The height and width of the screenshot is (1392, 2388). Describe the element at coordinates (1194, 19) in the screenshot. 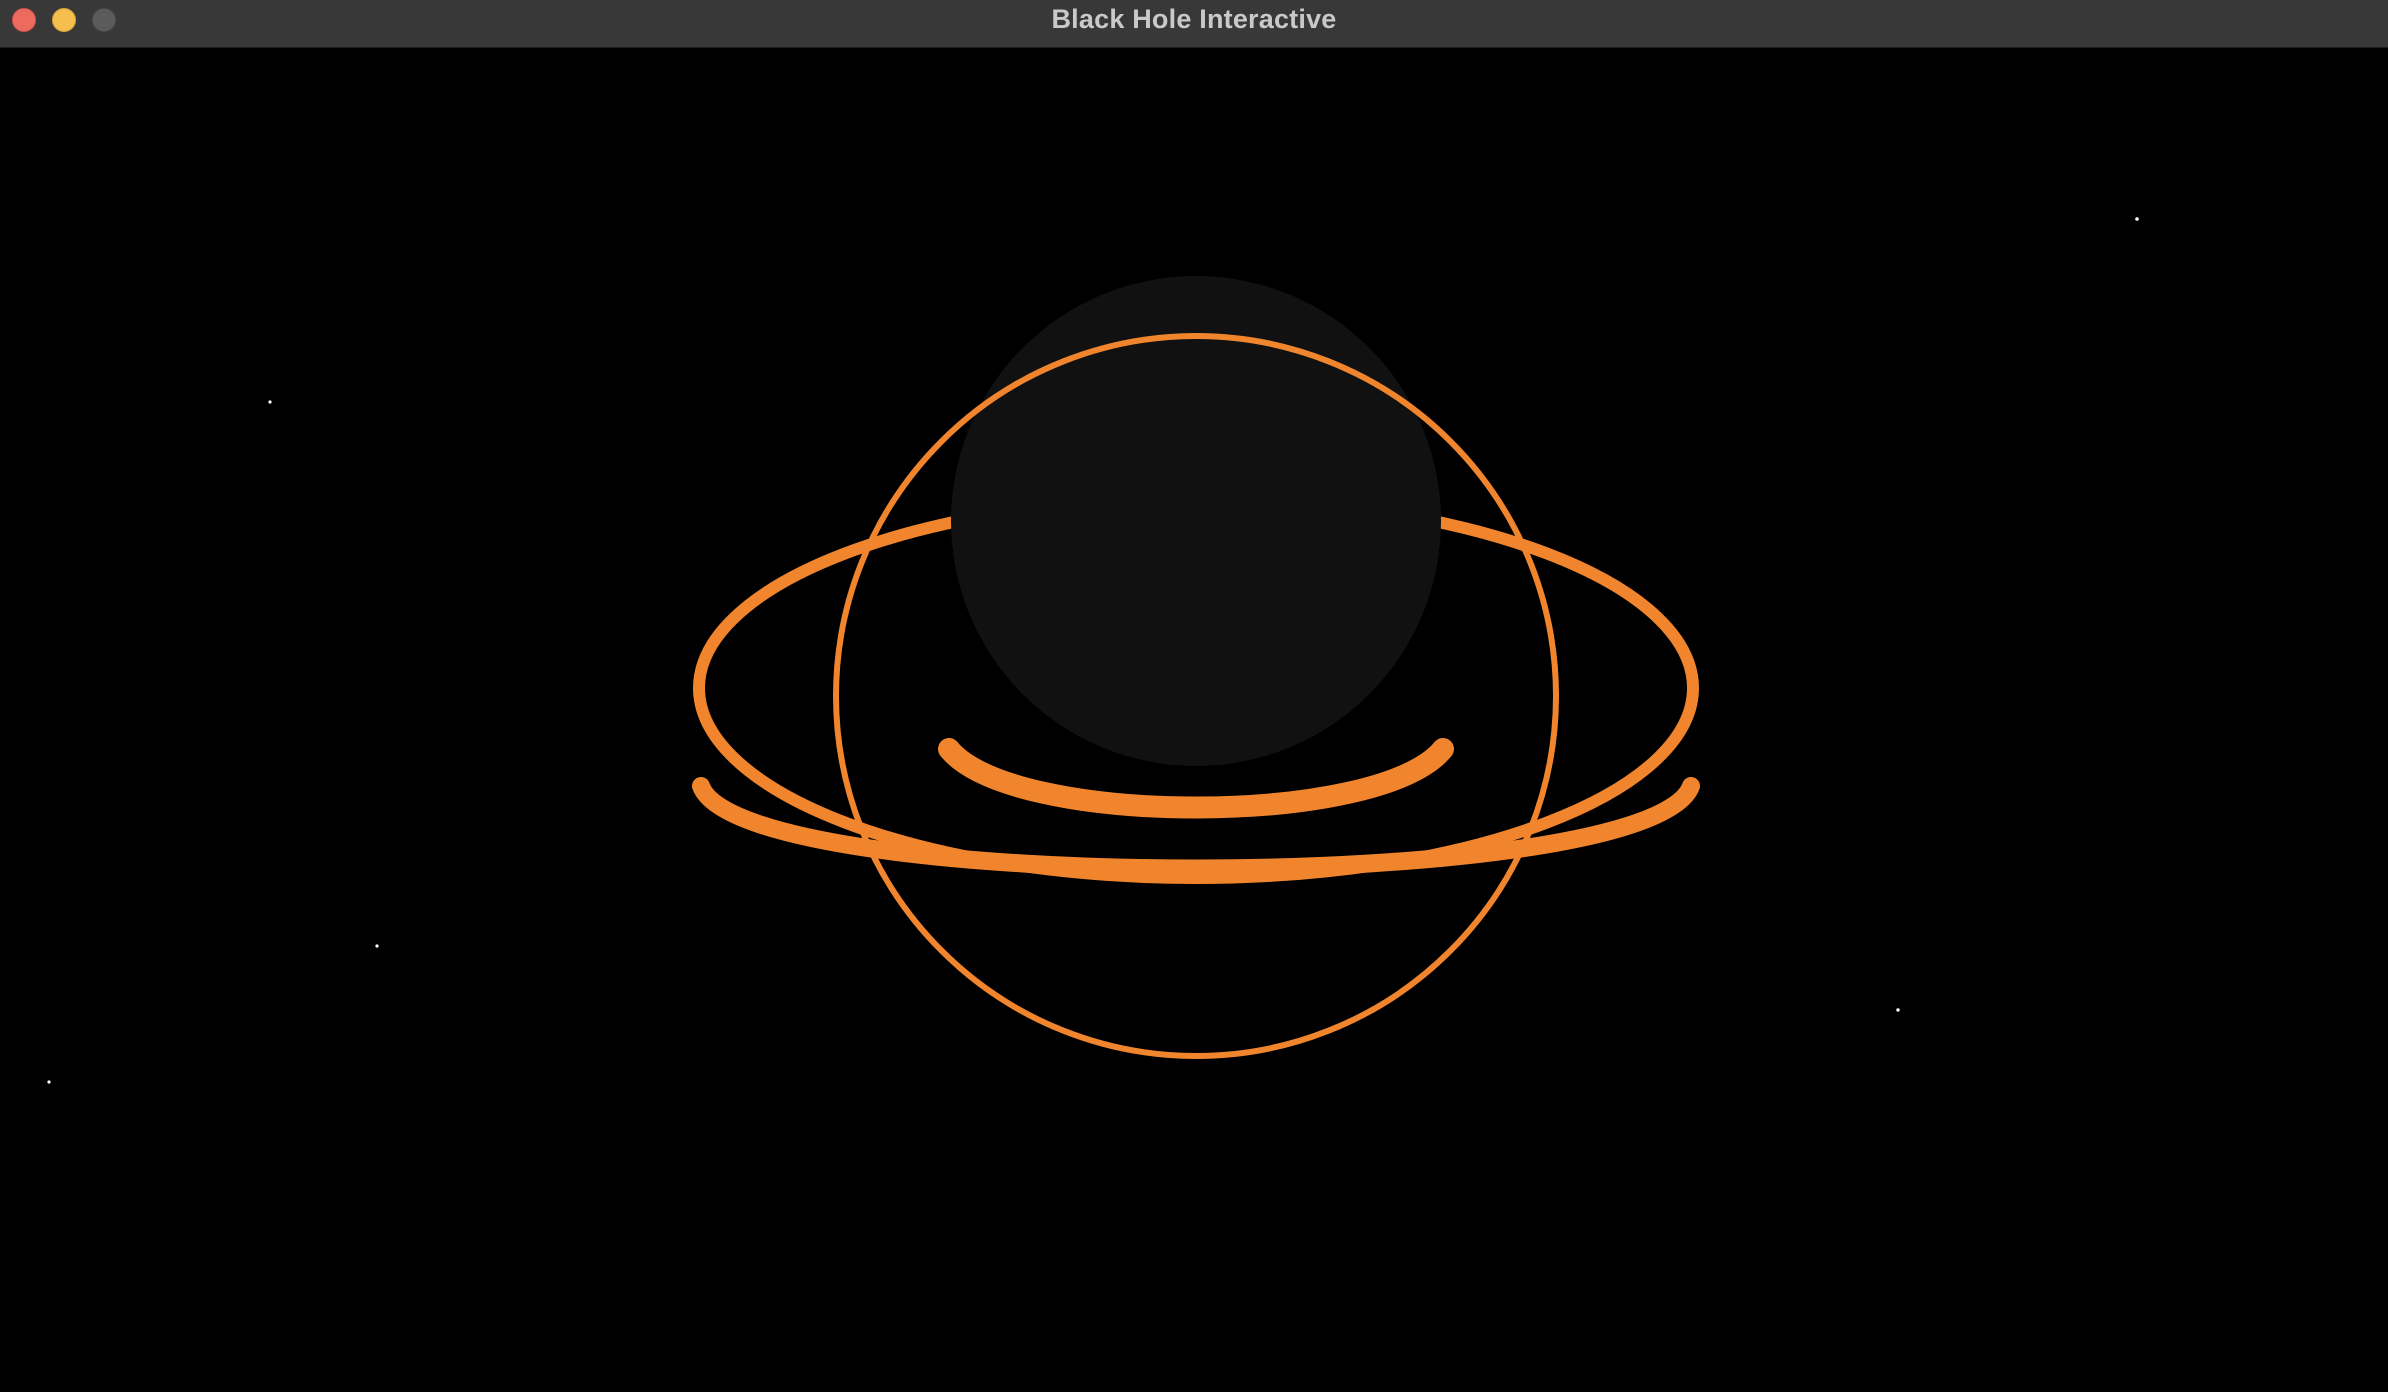

I see `window-title: Black Hole Interactive` at that location.